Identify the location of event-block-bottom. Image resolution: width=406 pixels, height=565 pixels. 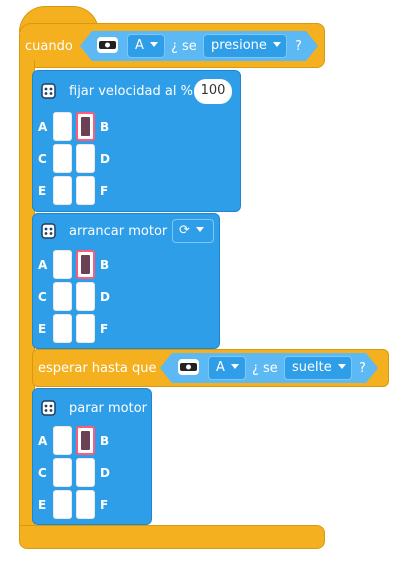
(172, 537).